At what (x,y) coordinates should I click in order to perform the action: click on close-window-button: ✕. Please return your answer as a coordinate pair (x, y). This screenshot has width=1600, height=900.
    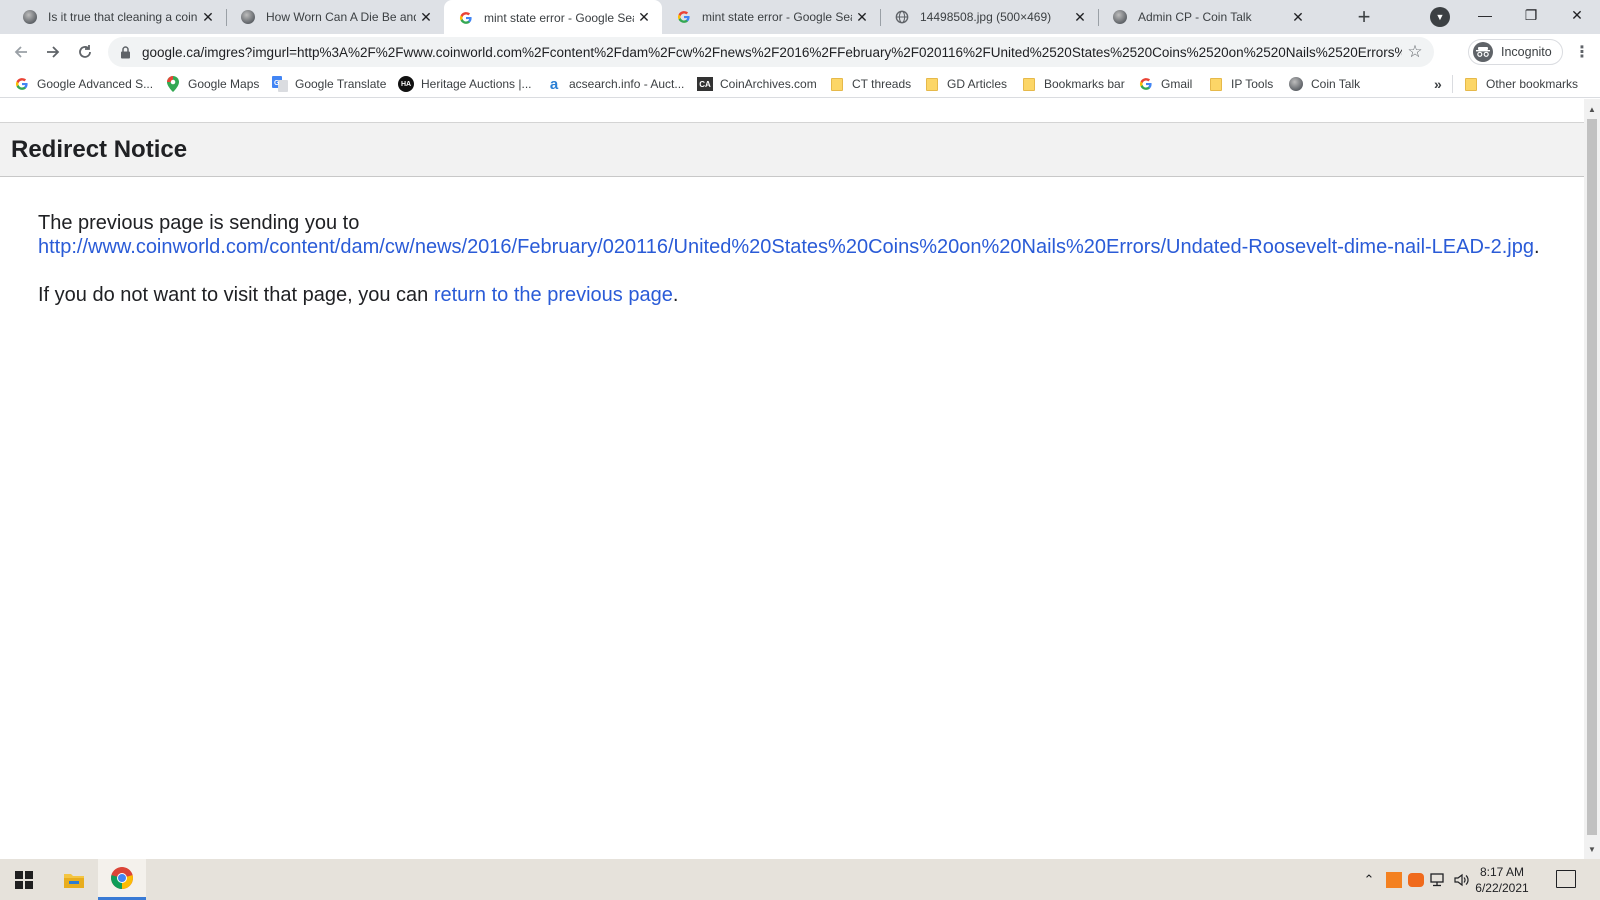
    Looking at the image, I should click on (1577, 15).